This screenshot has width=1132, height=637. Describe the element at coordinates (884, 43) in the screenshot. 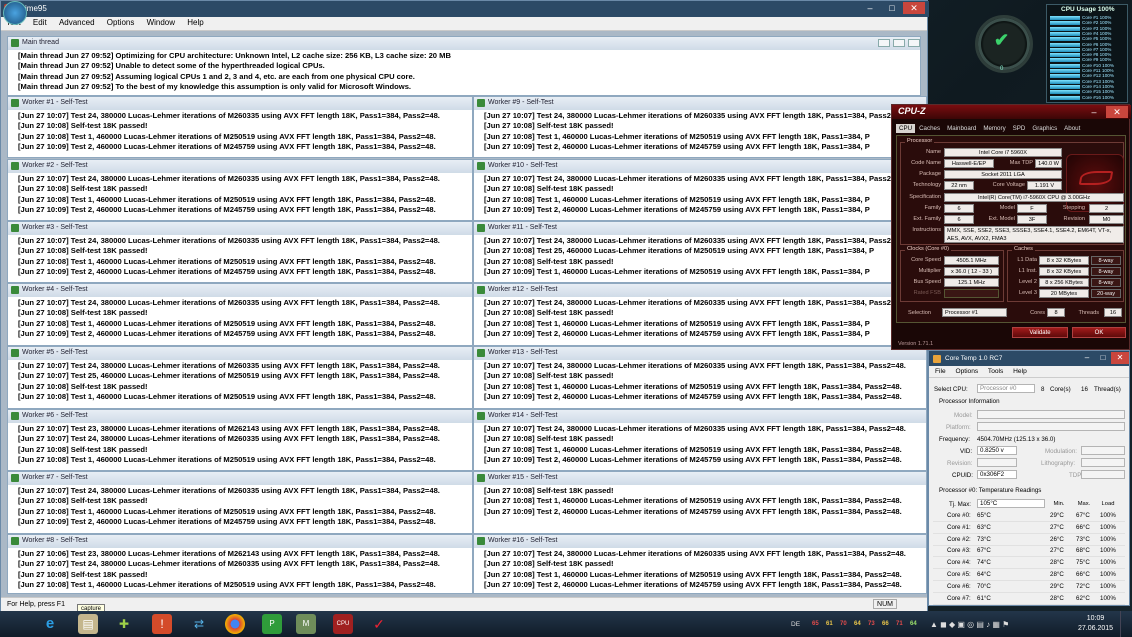

I see `child-minimize-button` at that location.